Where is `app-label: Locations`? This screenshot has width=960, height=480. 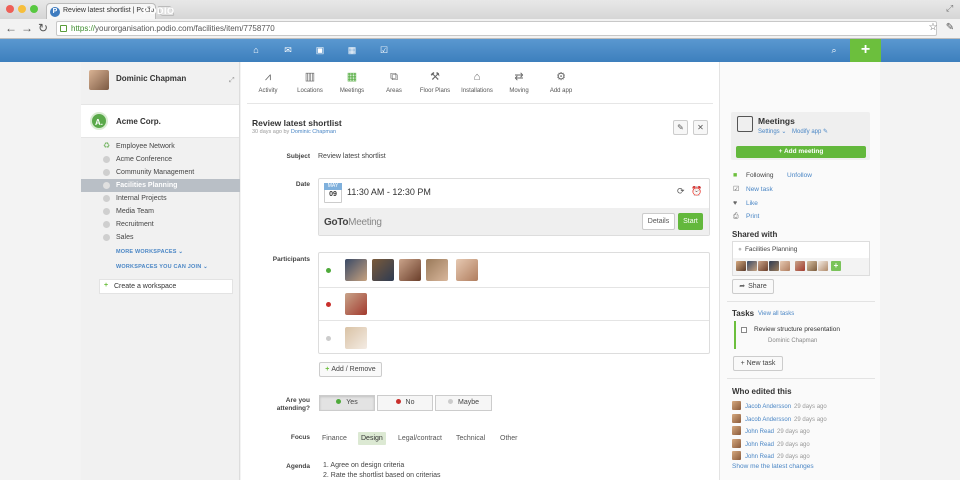 app-label: Locations is located at coordinates (310, 91).